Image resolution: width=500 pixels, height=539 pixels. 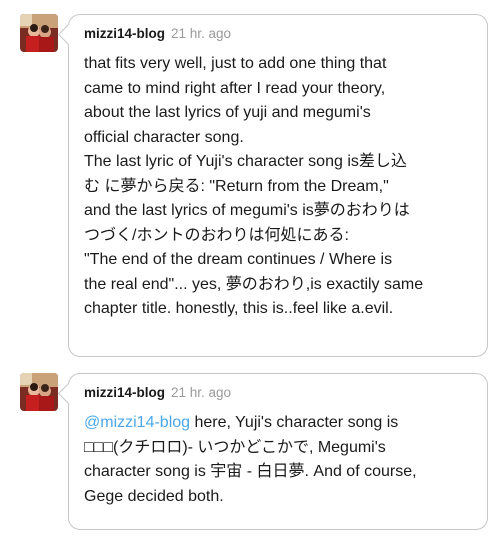 What do you see at coordinates (164, 137) in the screenshot?
I see `text-line: official character song.` at bounding box center [164, 137].